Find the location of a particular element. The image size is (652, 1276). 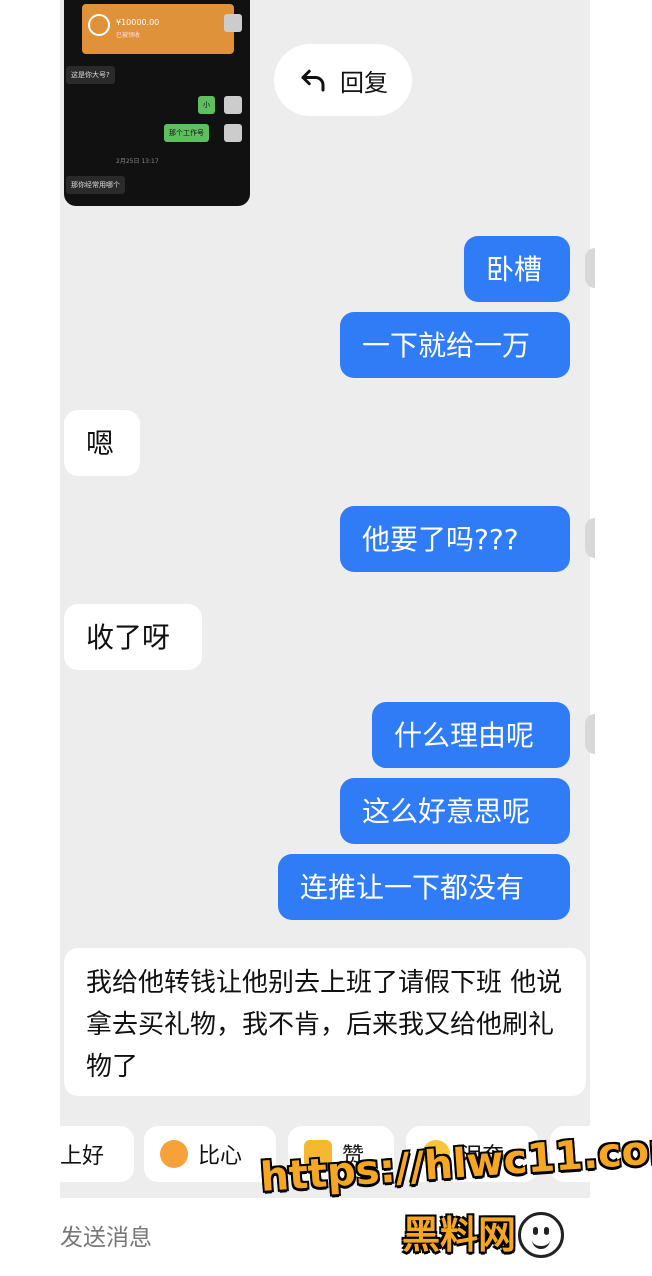

check-icon is located at coordinates (99, 25).